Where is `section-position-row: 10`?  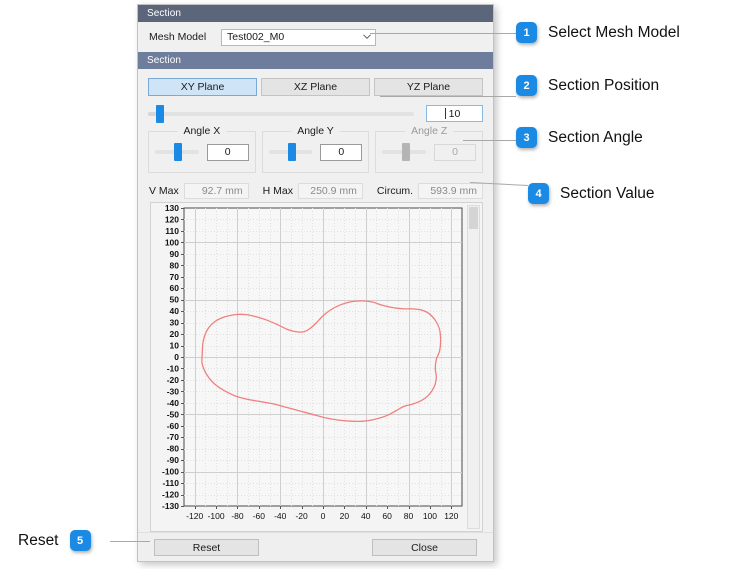 section-position-row: 10 is located at coordinates (315, 109).